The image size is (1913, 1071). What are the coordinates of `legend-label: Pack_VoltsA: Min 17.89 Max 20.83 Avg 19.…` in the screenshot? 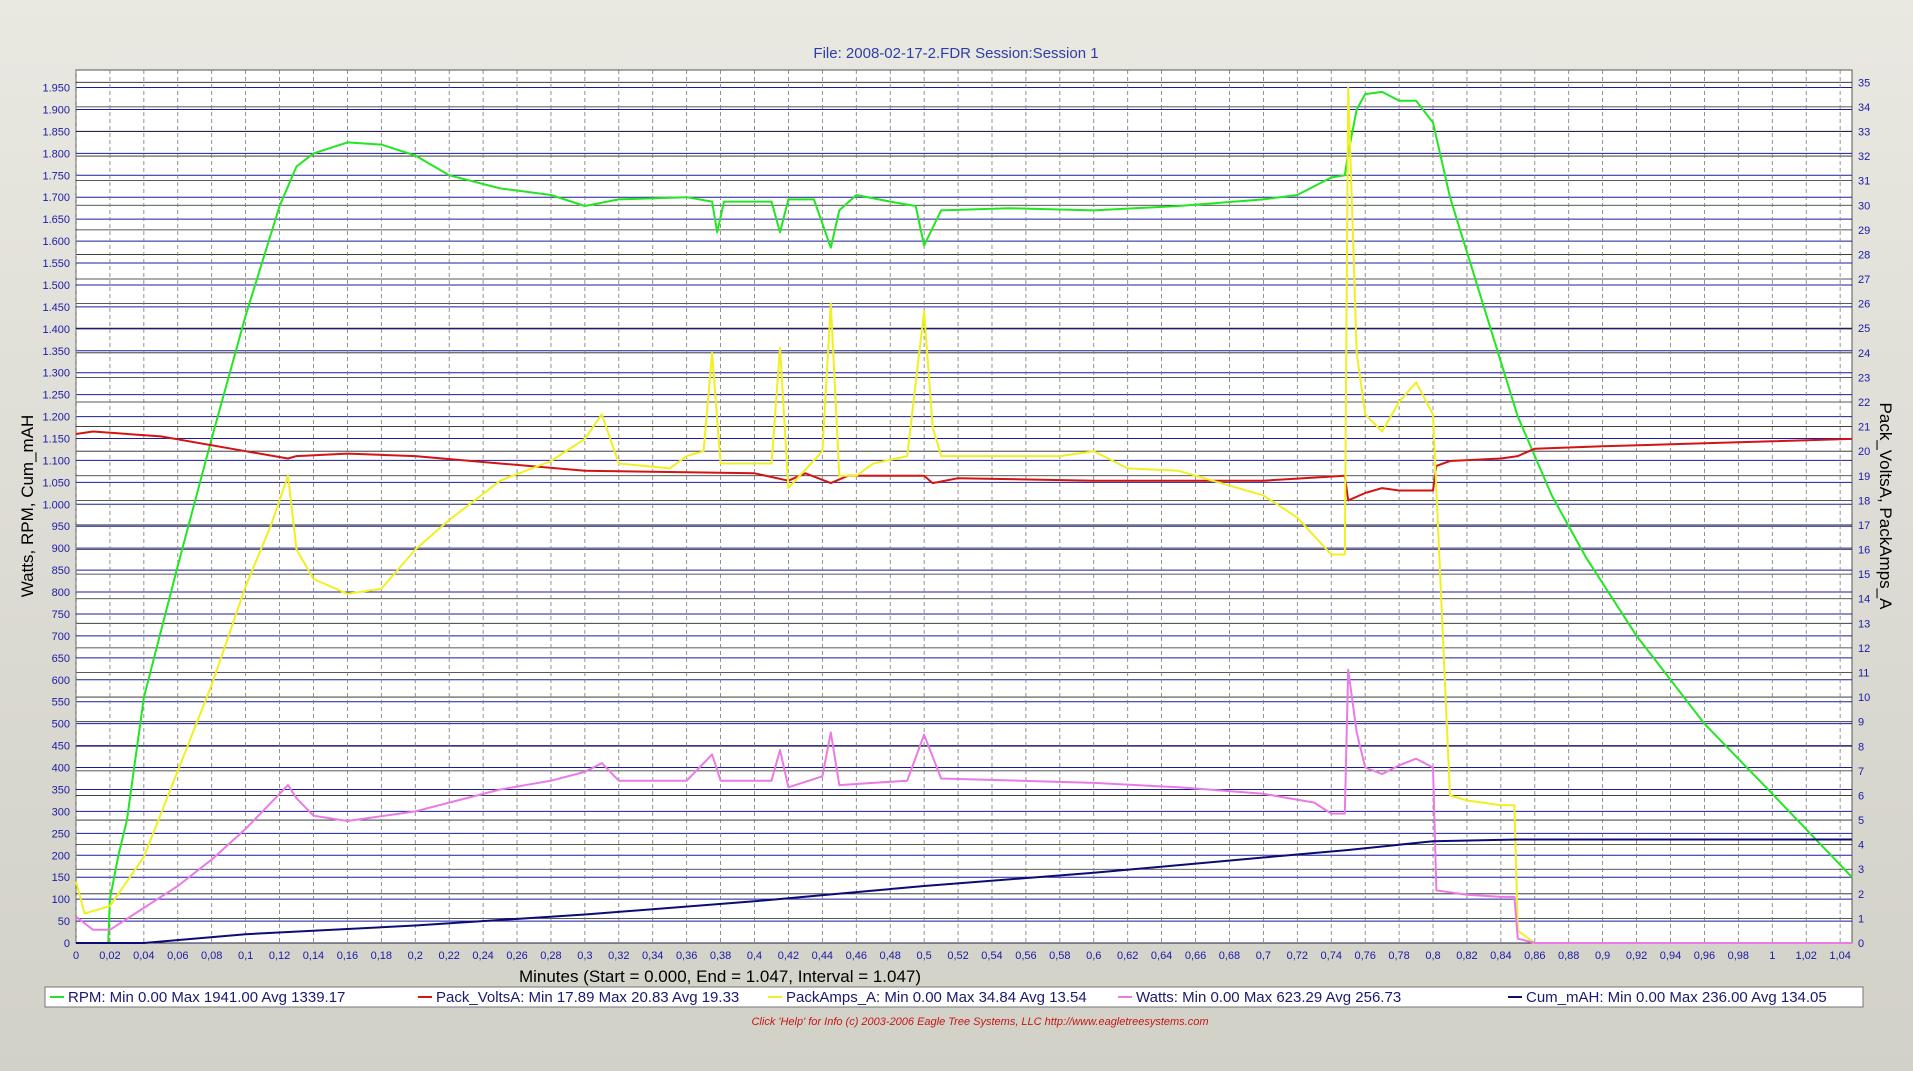 It's located at (587, 997).